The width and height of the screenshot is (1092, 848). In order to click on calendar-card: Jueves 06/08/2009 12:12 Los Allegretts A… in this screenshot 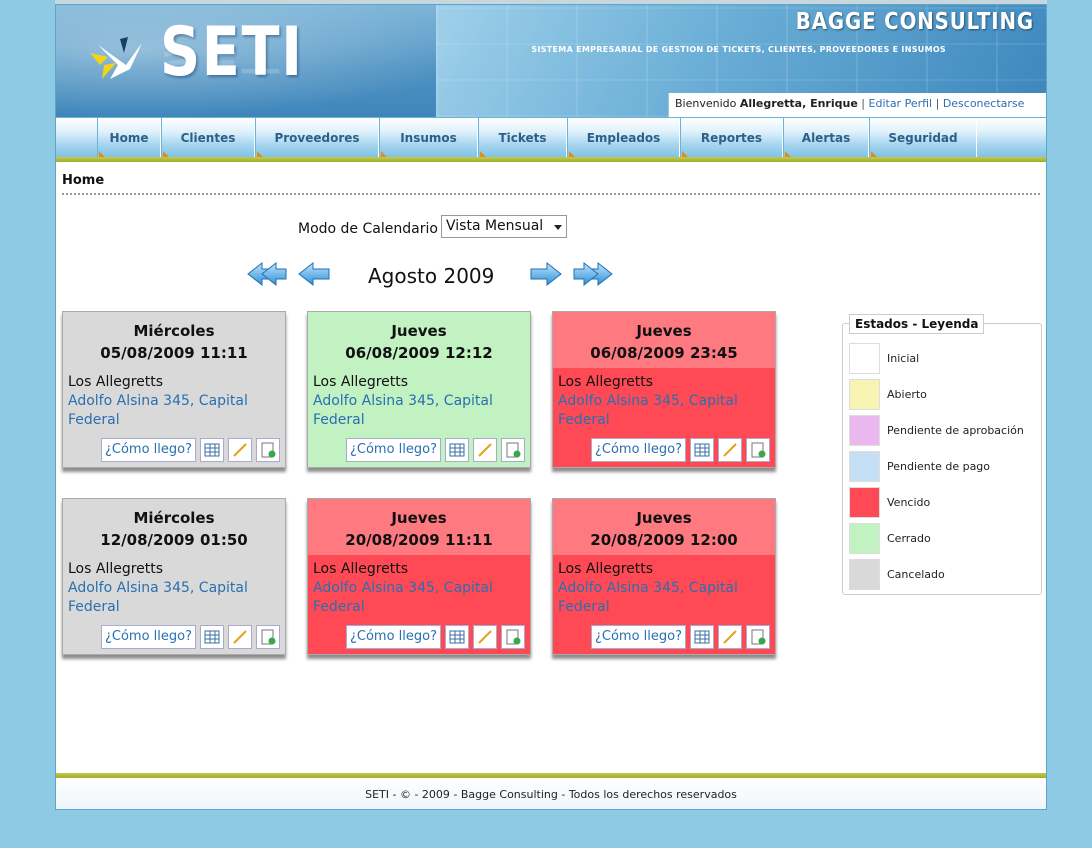, I will do `click(419, 389)`.